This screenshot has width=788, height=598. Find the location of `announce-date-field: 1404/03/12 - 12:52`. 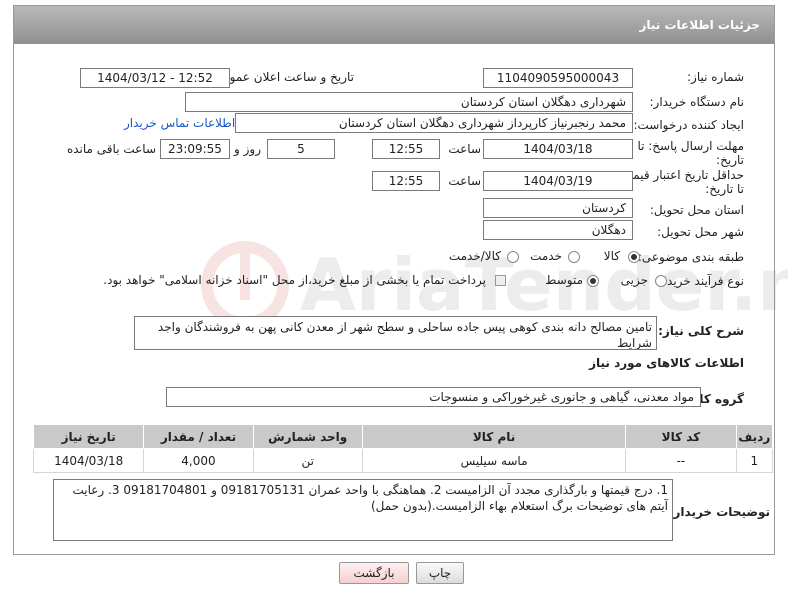

announce-date-field: 1404/03/12 - 12:52 is located at coordinates (155, 78).